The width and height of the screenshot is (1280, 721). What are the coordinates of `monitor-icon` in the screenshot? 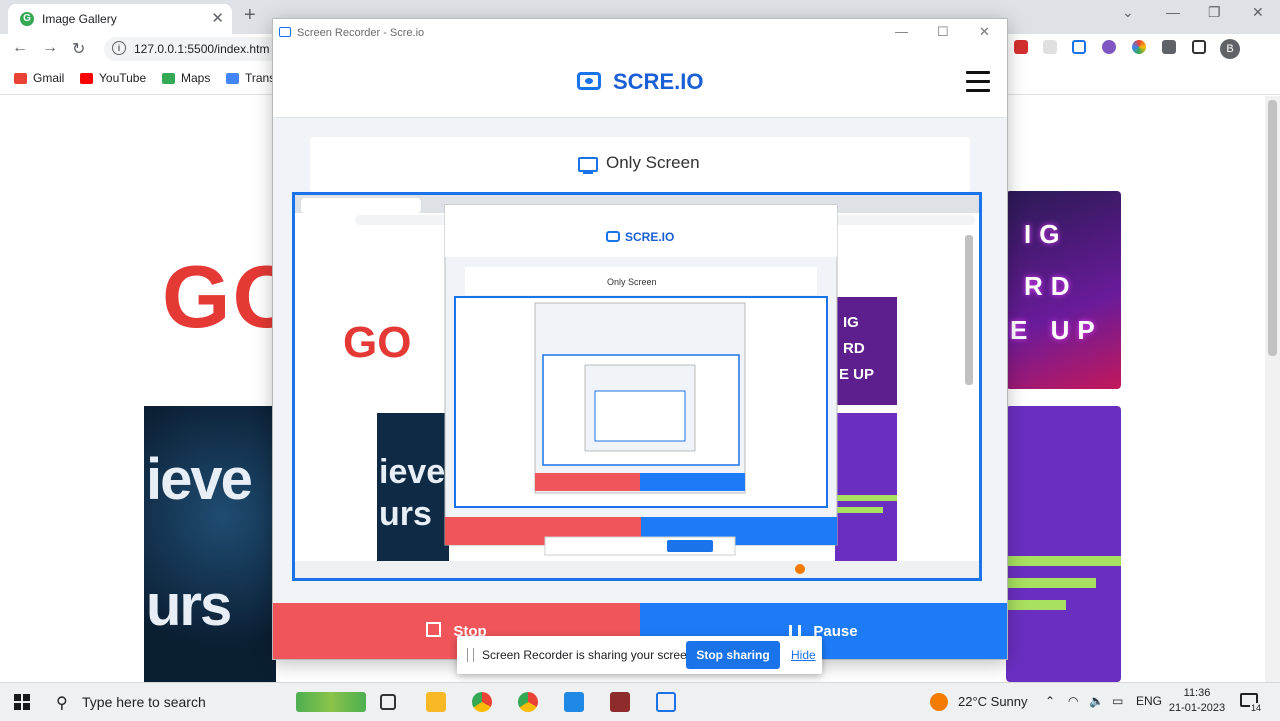 It's located at (588, 165).